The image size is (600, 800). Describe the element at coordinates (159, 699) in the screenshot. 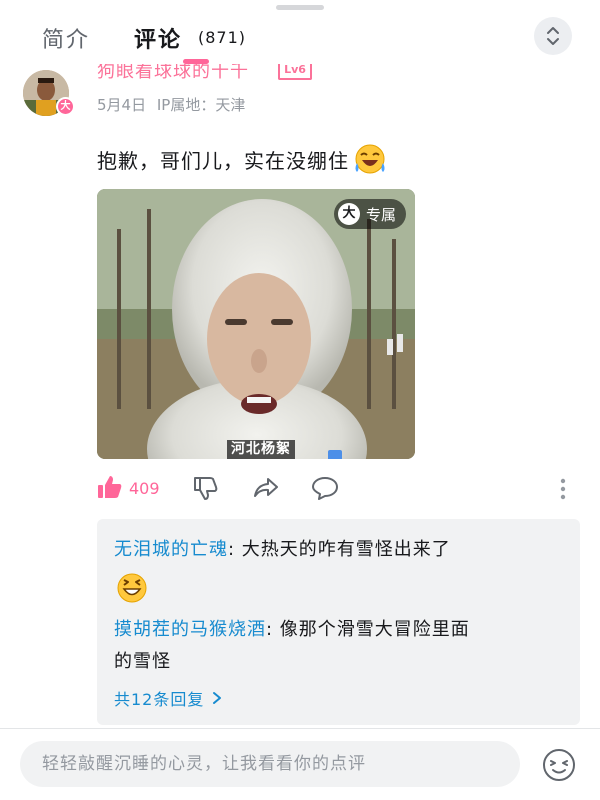

I see `view-all-replies-label: 共12条回复` at that location.